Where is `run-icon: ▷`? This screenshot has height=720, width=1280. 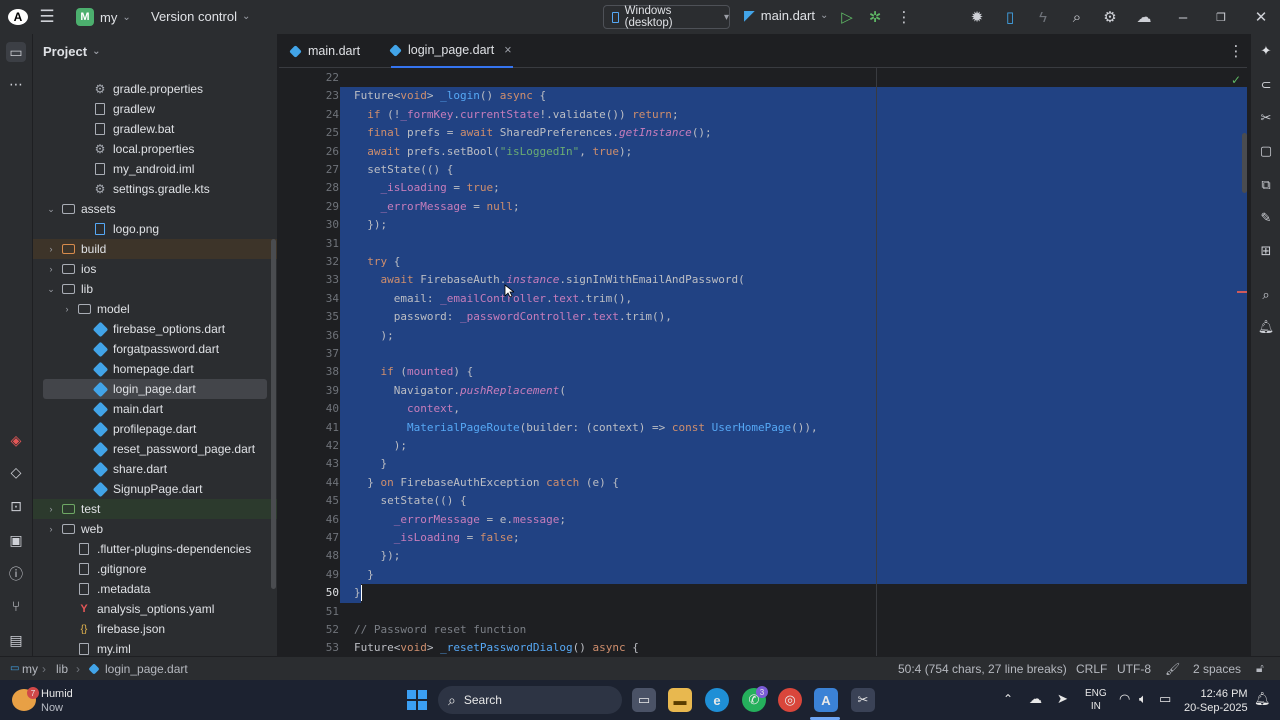 run-icon: ▷ is located at coordinates (847, 17).